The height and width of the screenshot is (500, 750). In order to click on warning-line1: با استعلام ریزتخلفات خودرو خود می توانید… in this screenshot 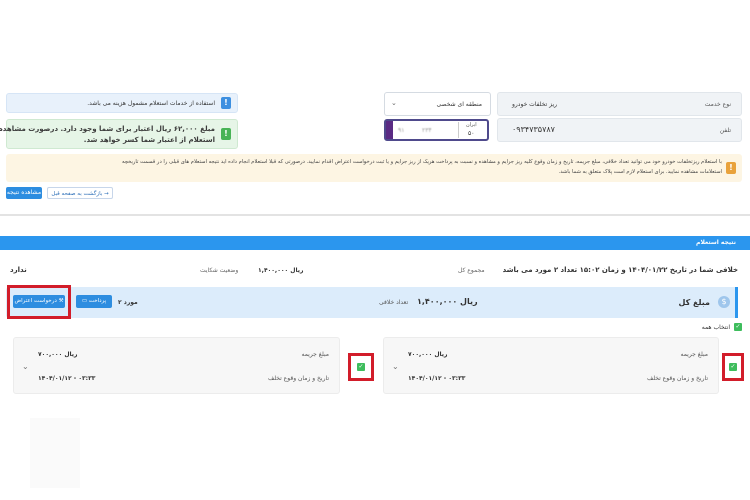, I will do `click(421, 162)`.